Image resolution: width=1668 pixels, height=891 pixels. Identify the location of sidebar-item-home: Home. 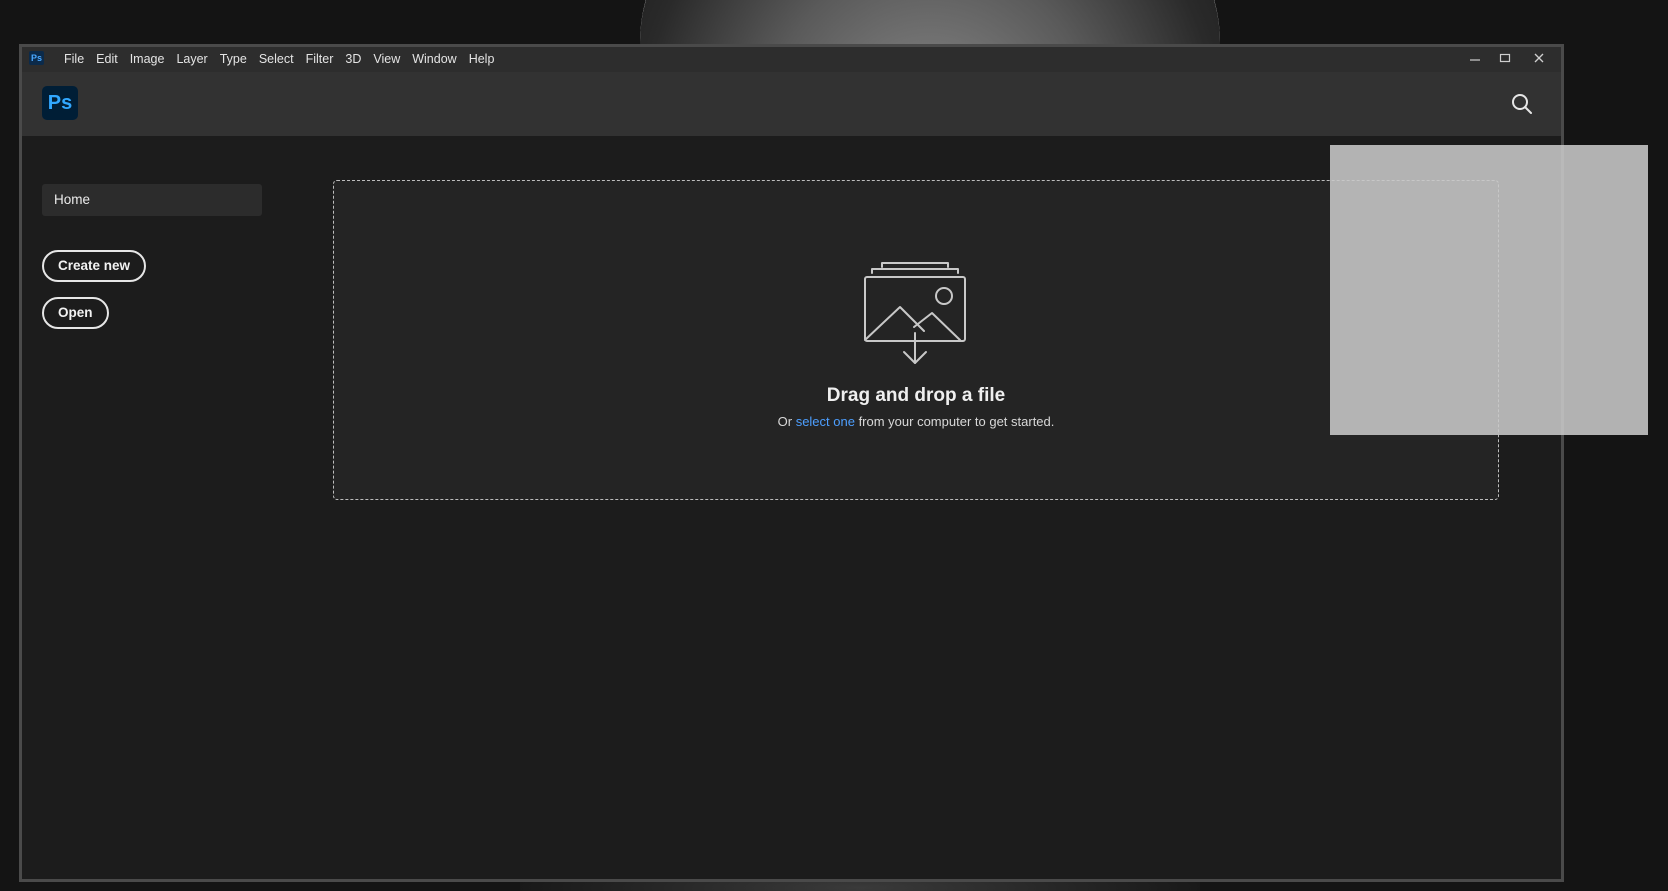
(152, 200).